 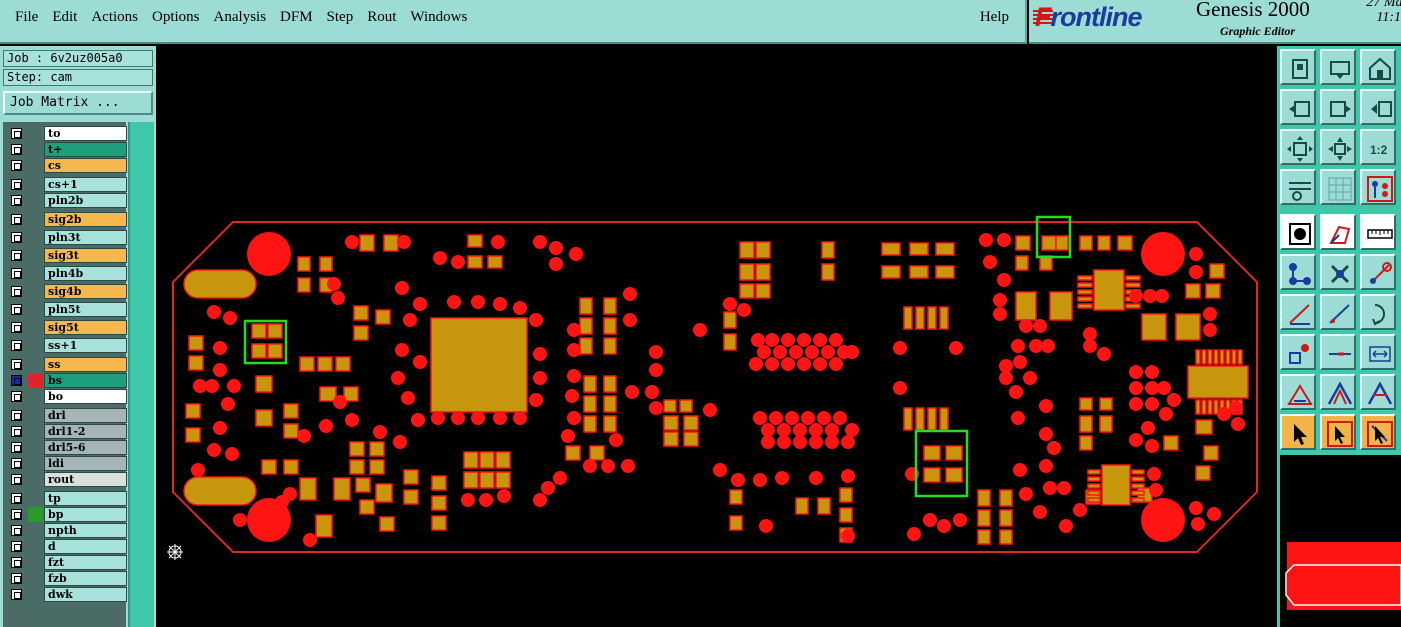 I want to click on layer-row-dwk: dwk, so click(x=66, y=594).